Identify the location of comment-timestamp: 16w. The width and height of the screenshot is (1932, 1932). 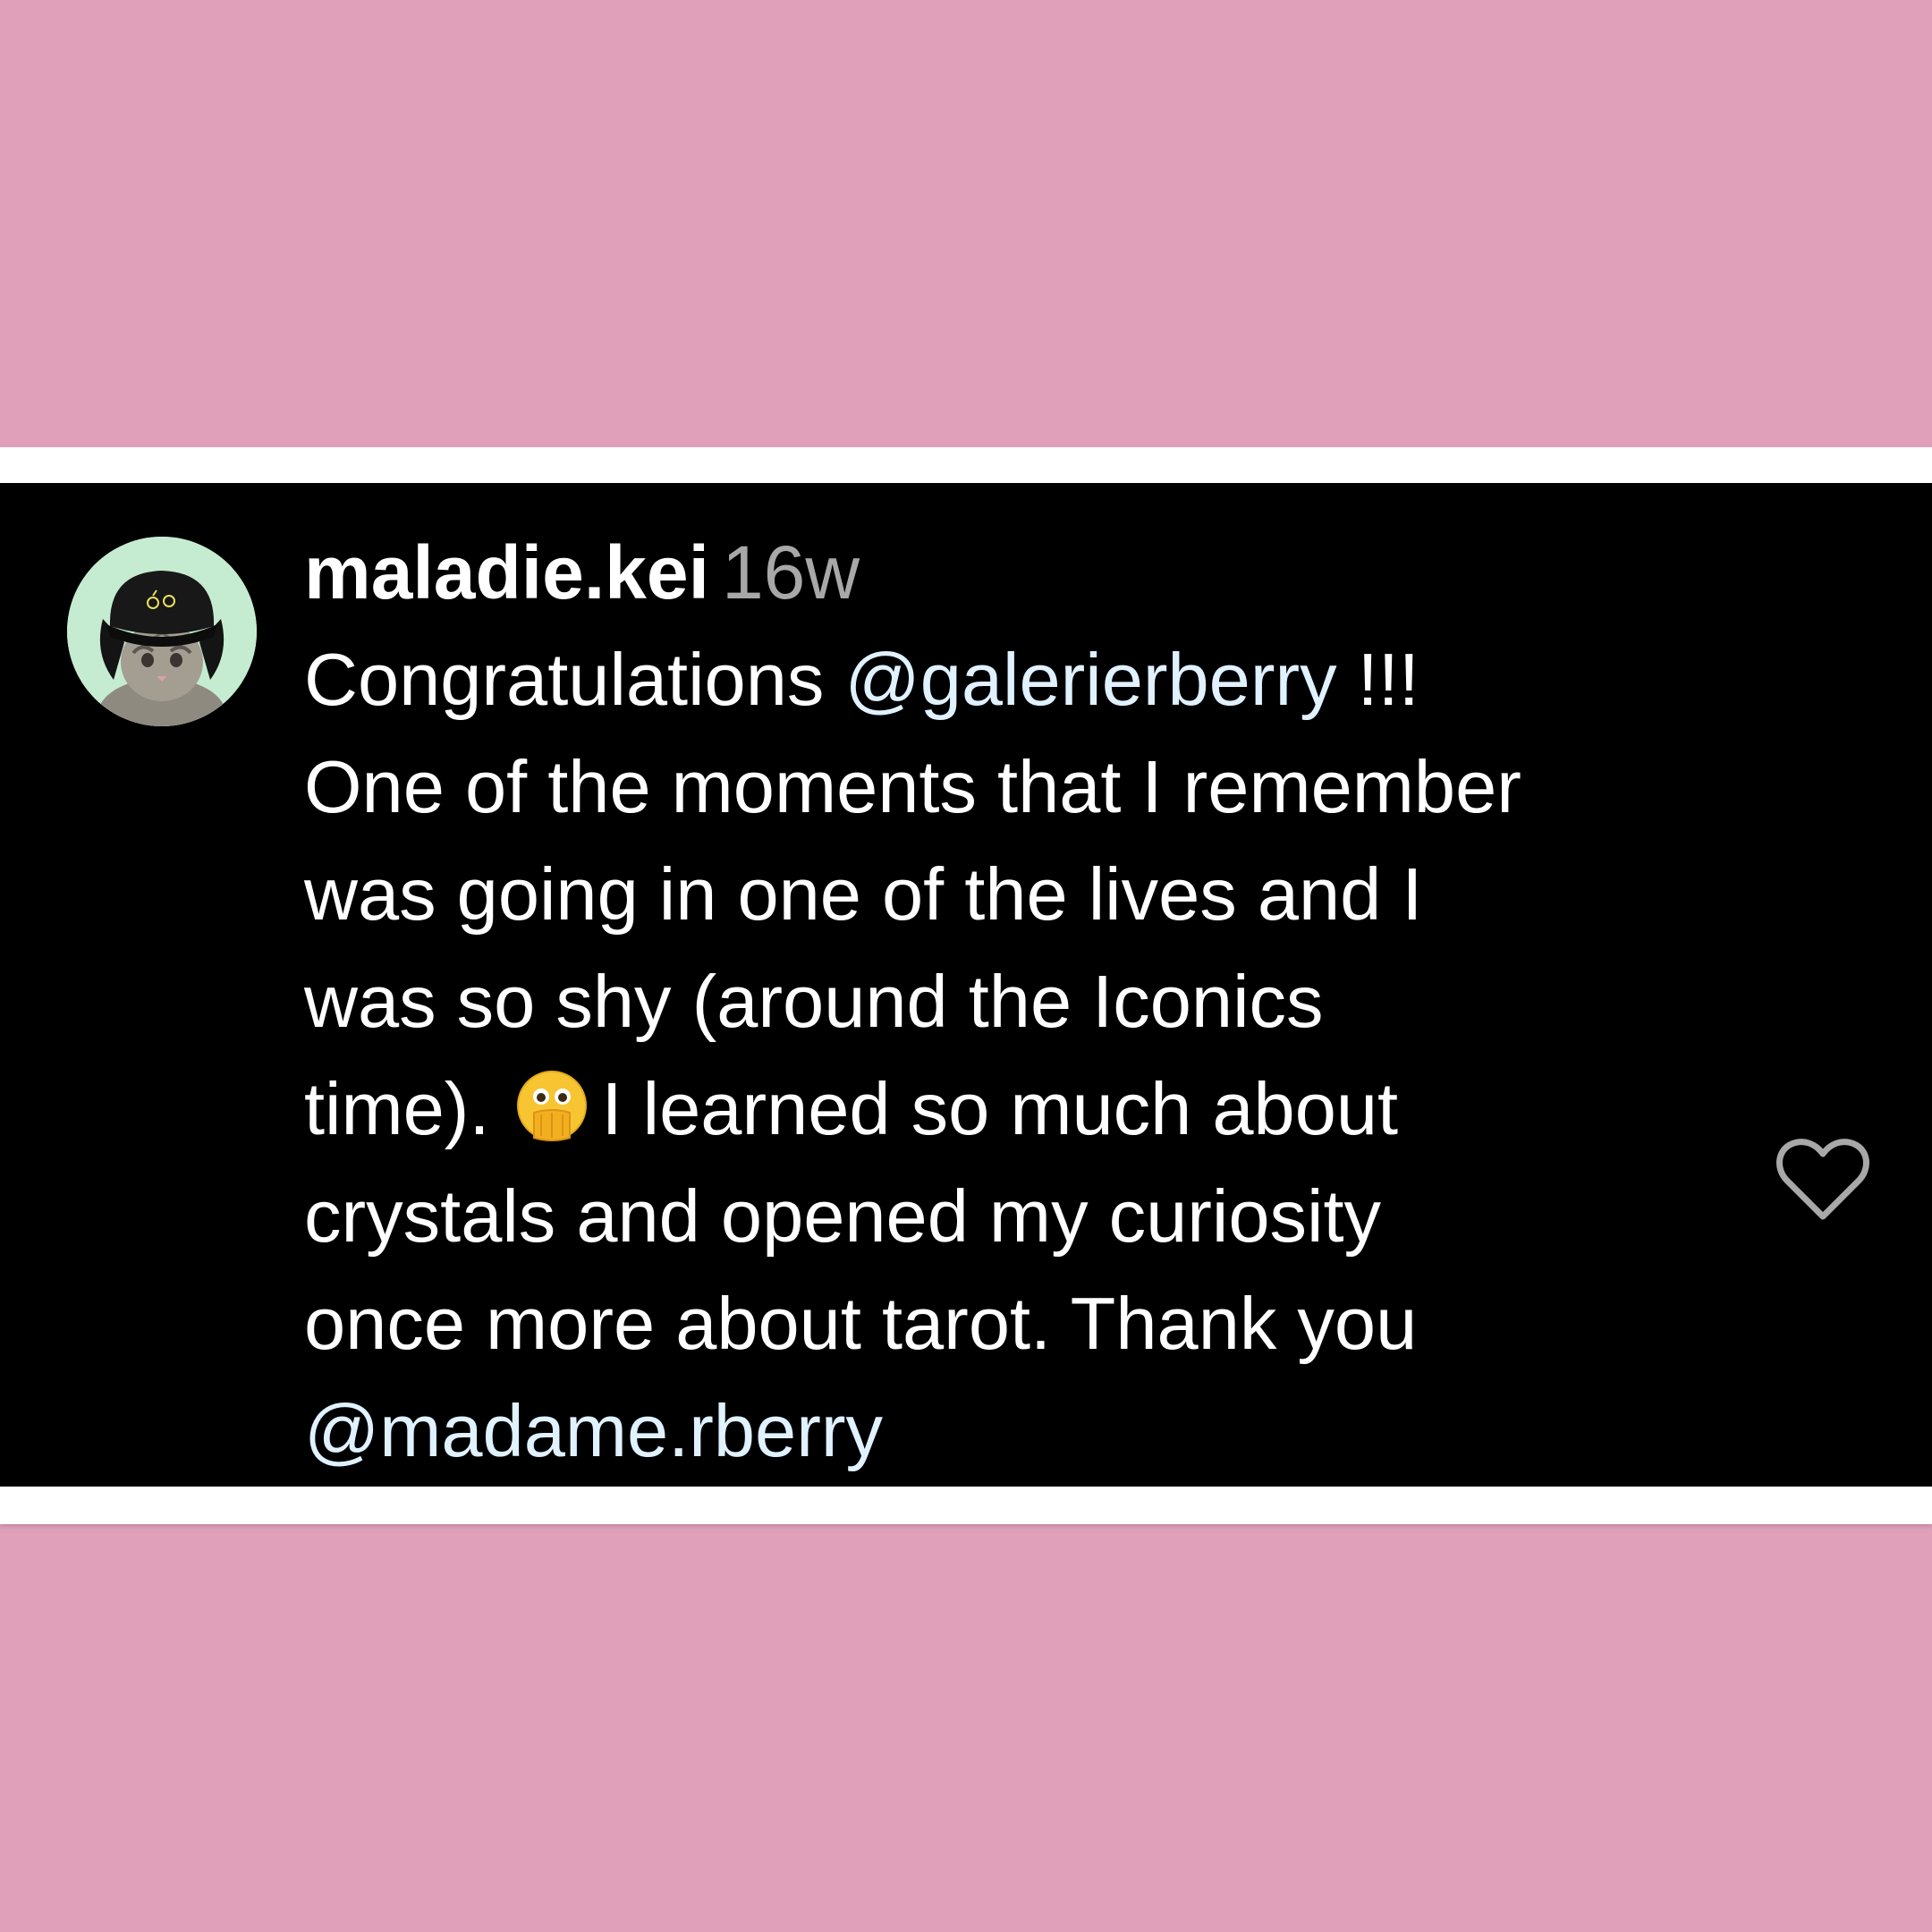
(791, 572).